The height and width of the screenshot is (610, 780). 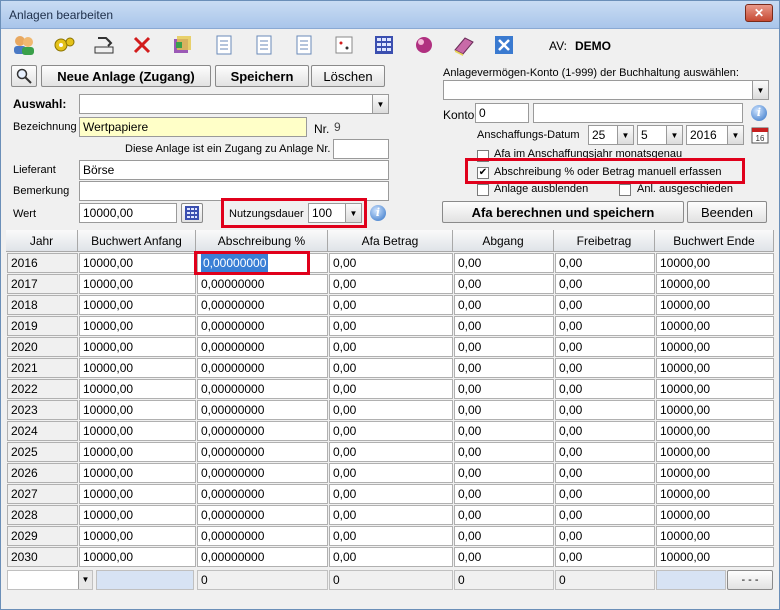 What do you see at coordinates (24, 76) in the screenshot?
I see `search-button` at bounding box center [24, 76].